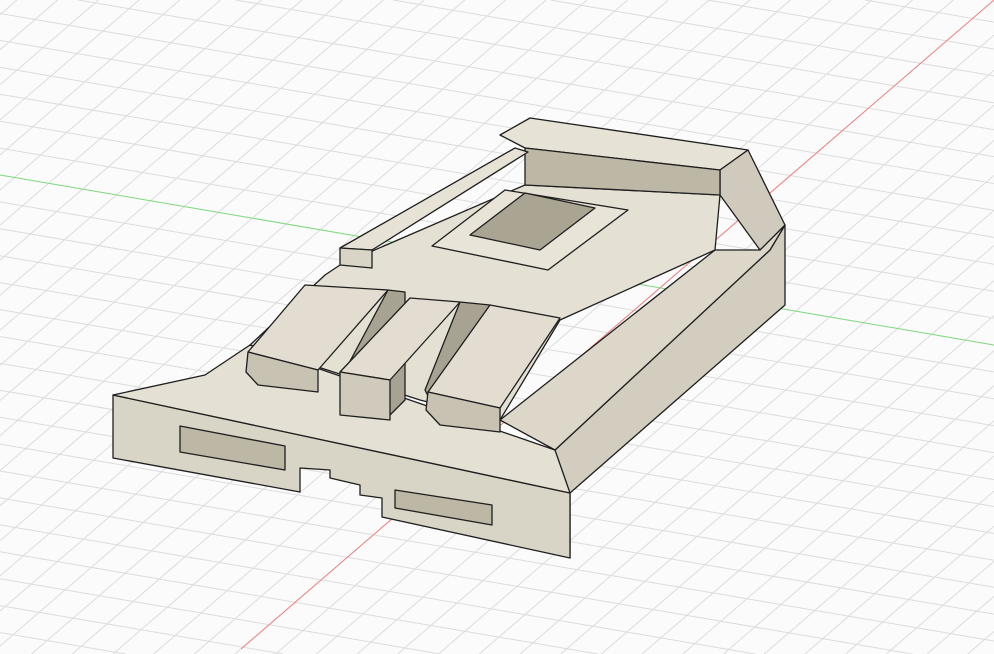  Describe the element at coordinates (752, 200) in the screenshot. I see `model-back-block-side` at that location.